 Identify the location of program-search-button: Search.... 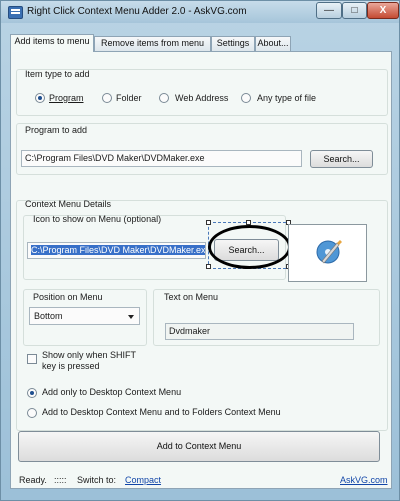
(341, 159).